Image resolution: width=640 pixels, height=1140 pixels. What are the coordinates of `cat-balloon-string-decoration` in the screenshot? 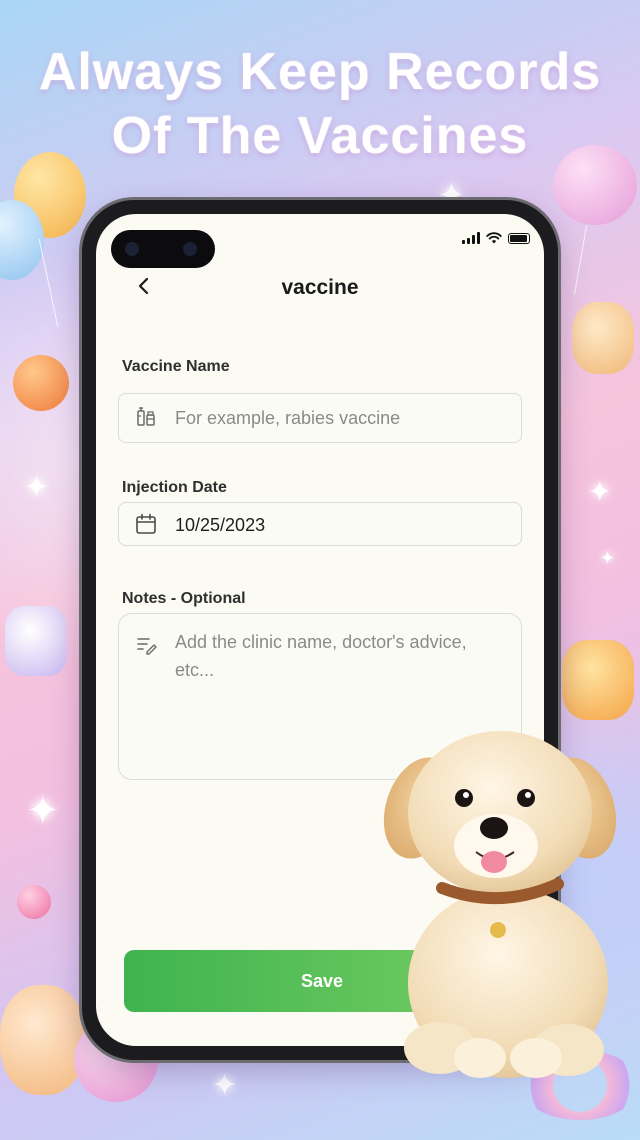 It's located at (580, 260).